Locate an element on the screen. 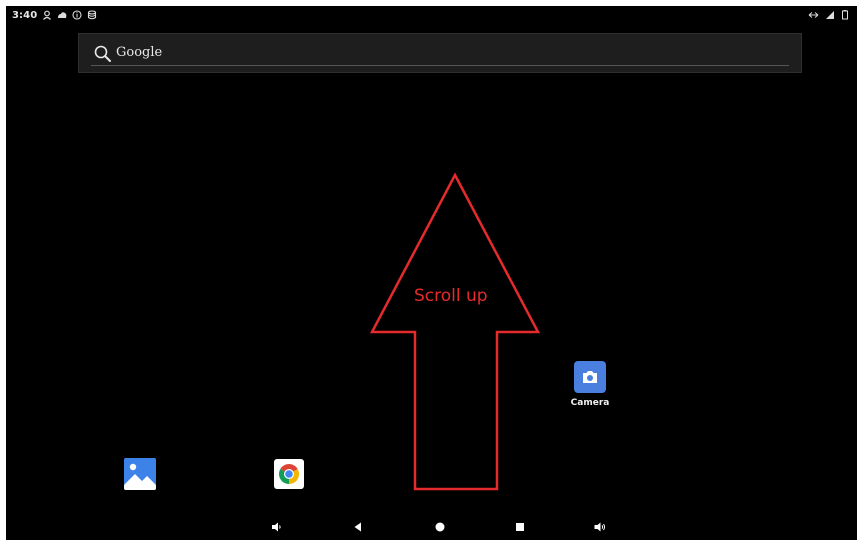 Image resolution: width=863 pixels, height=546 pixels. navigation-bar is located at coordinates (431, 526).